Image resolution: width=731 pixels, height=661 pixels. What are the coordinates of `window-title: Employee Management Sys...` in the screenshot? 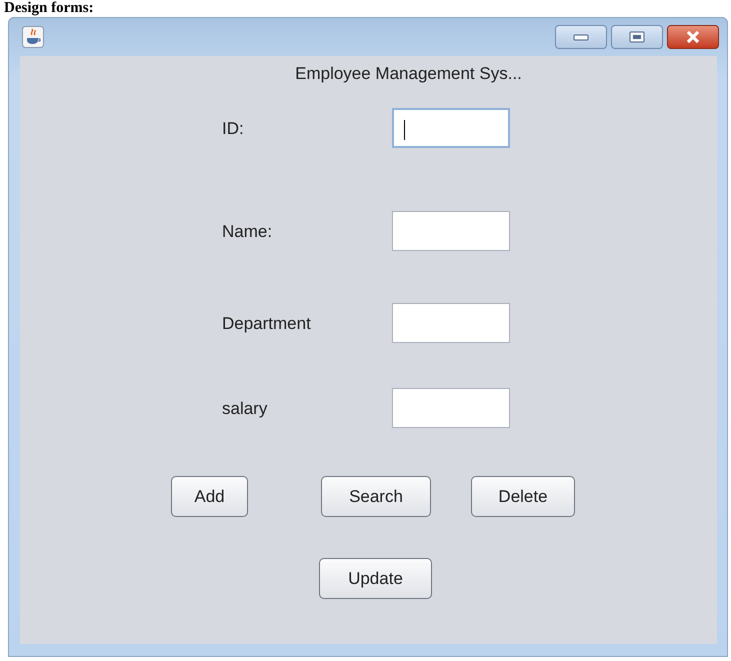 It's located at (408, 74).